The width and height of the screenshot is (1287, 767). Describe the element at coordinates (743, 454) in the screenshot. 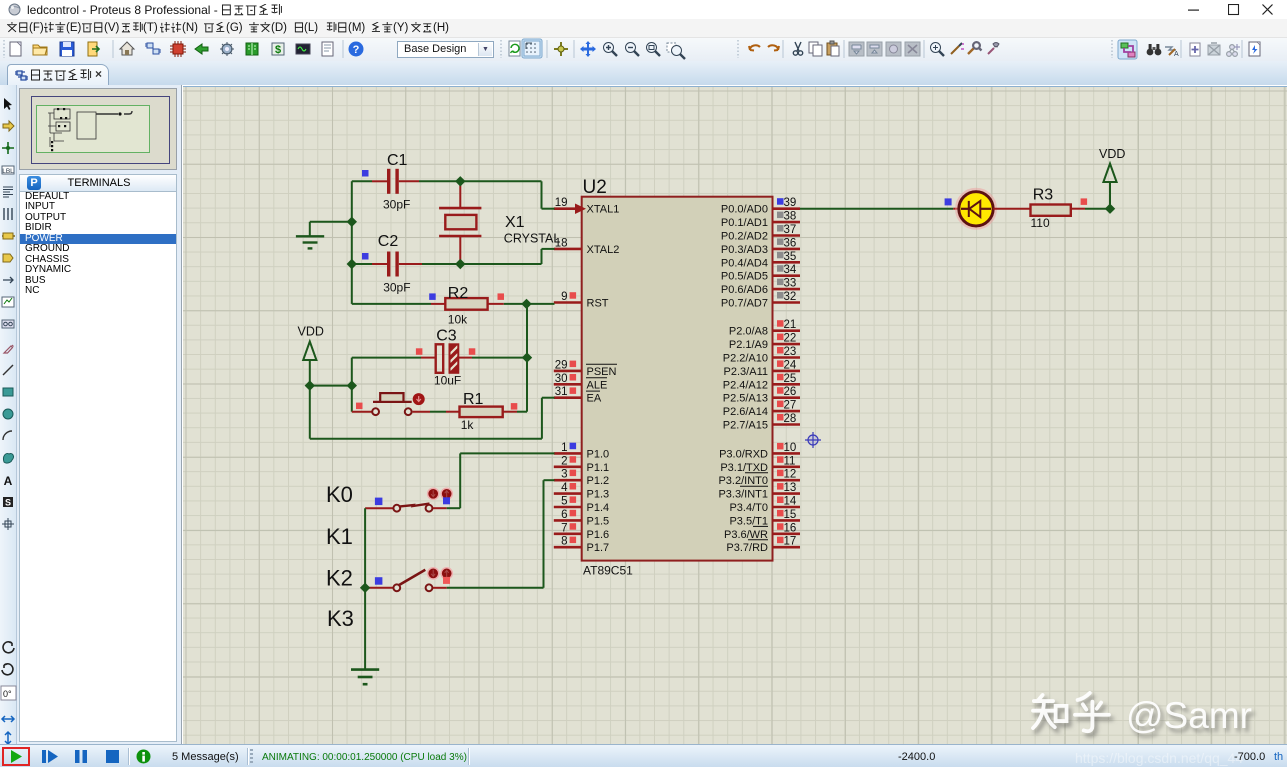

I see `svg-text: P3.0/RXD` at that location.